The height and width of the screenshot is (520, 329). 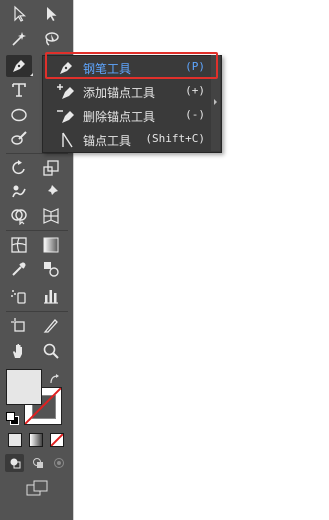 I want to click on column-graph-icon, so click(x=51, y=297).